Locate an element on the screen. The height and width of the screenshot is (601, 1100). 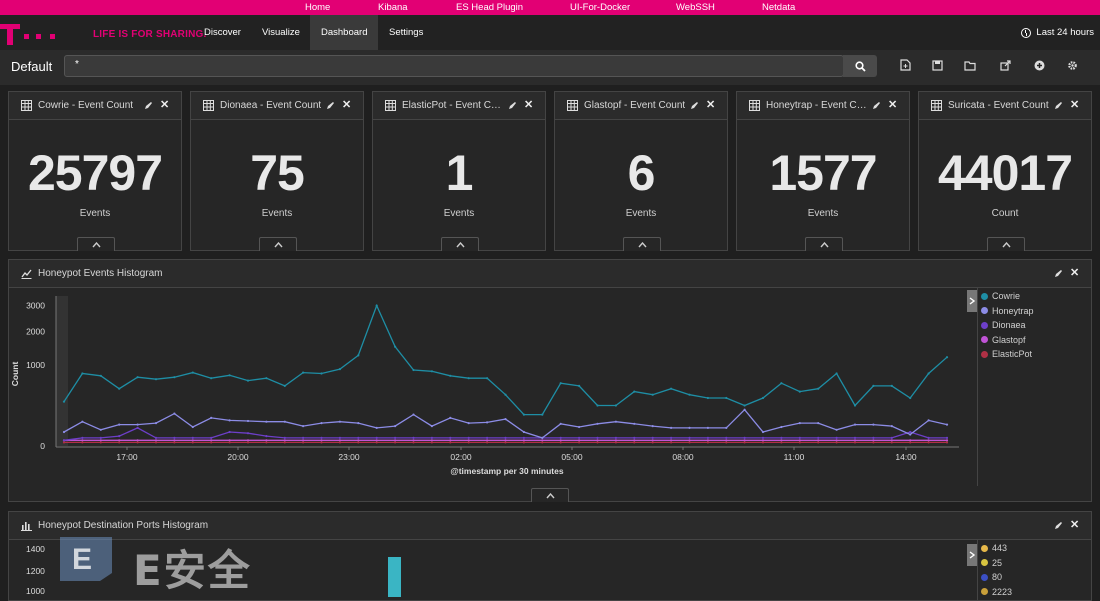
legend-item: Glastopf is located at coordinates (1003, 340).